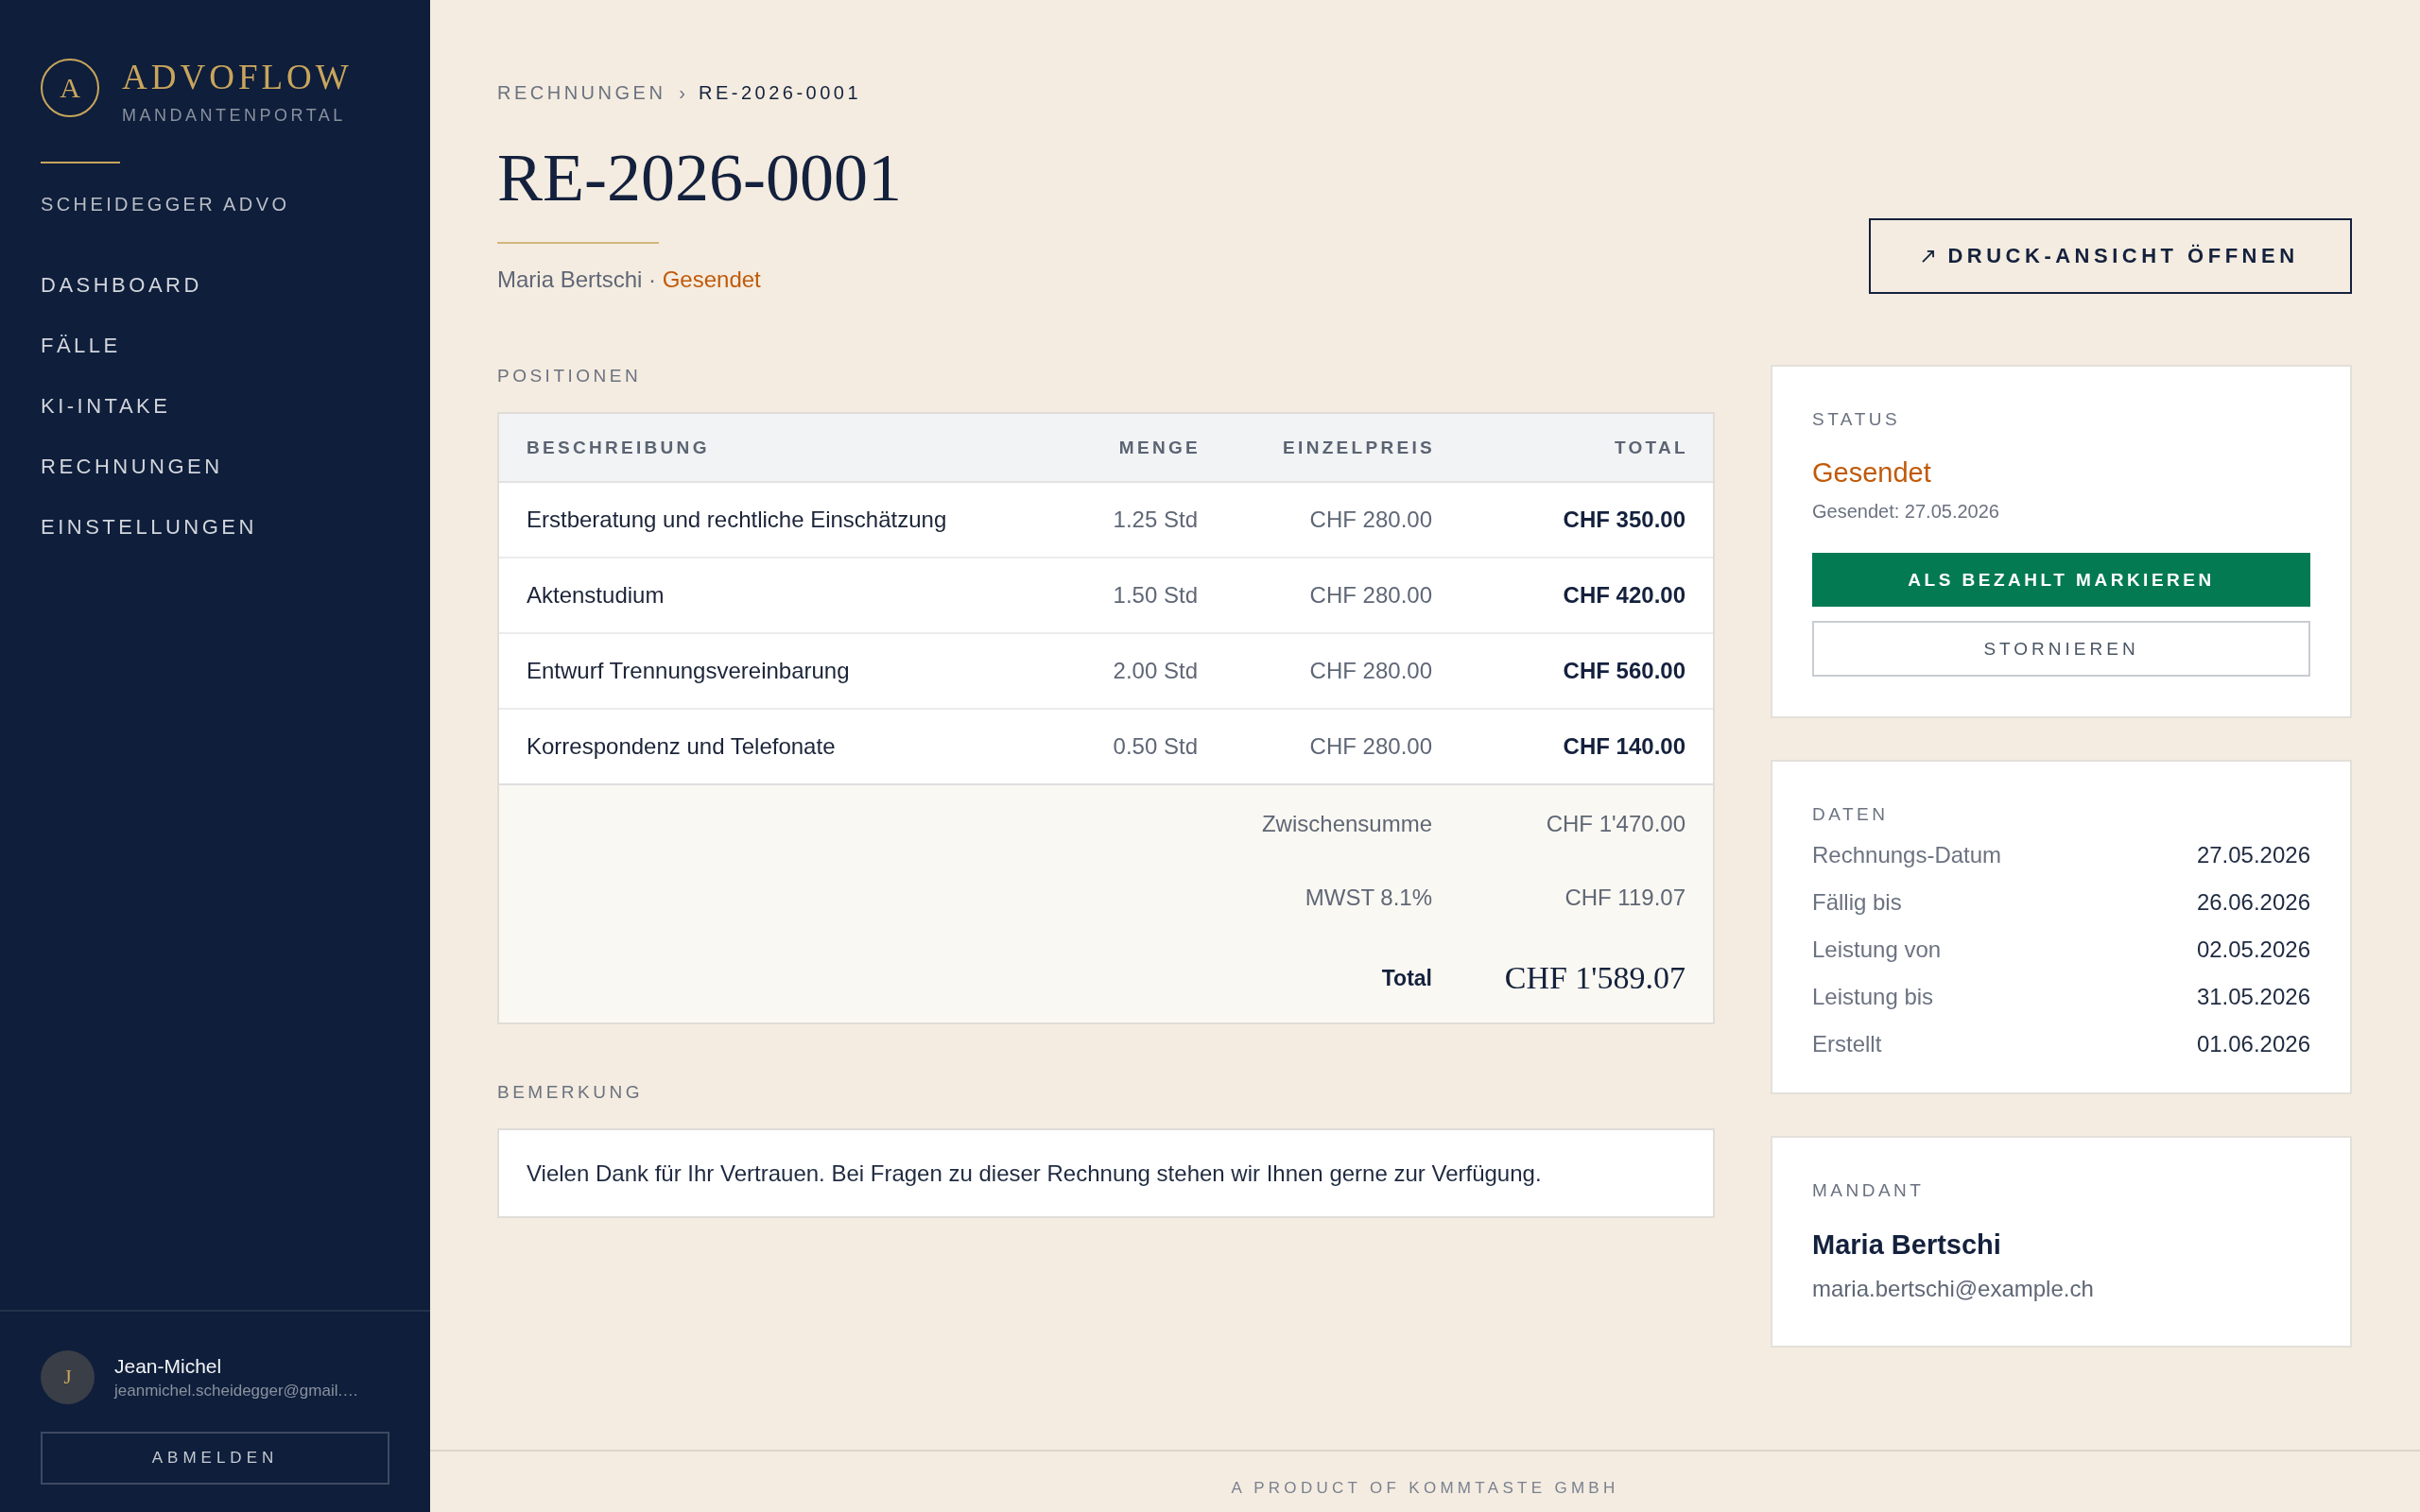 The image size is (2420, 1512). I want to click on diagonal-arrow-icon, so click(1929, 256).